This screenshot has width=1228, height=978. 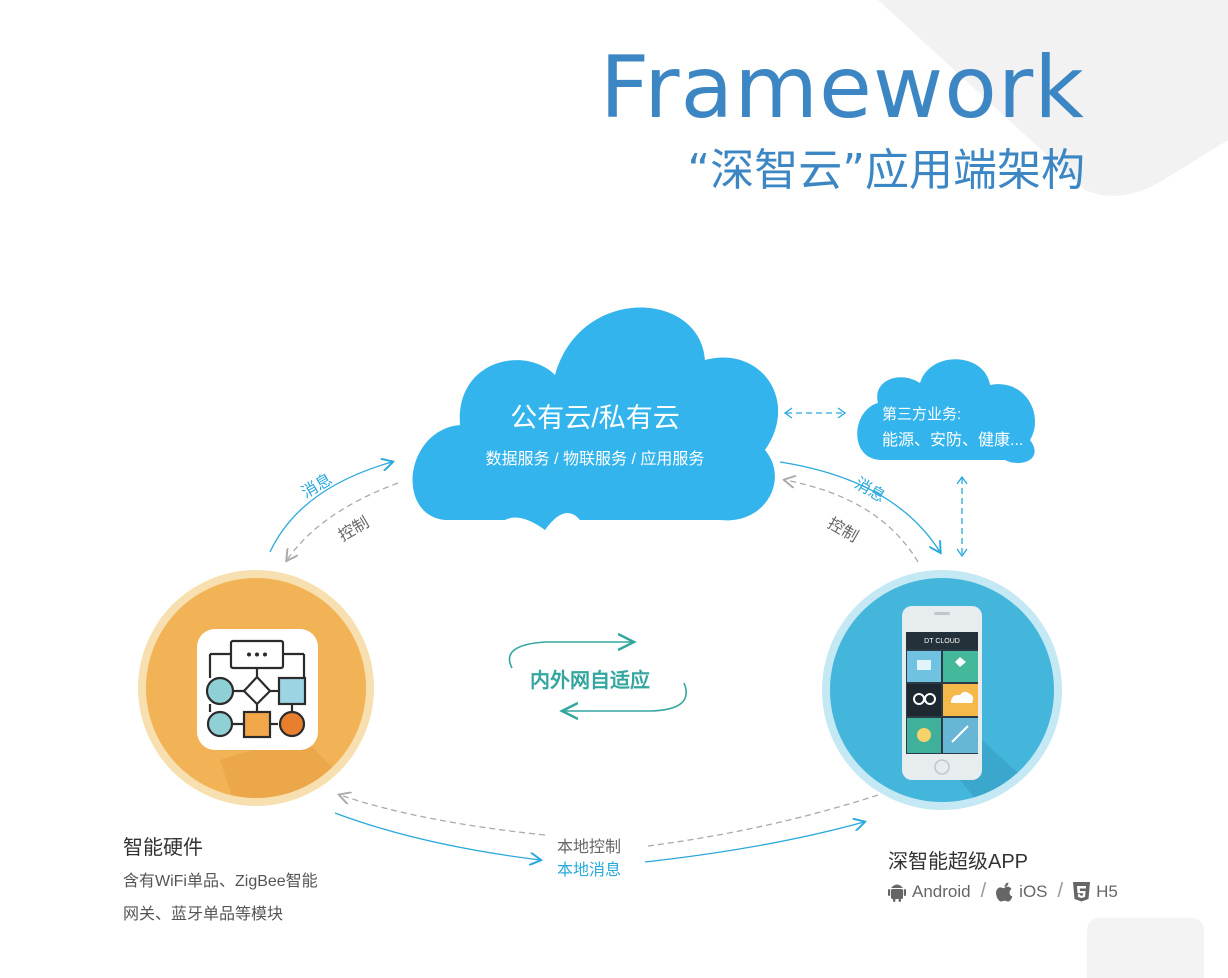 I want to click on app-title: 深智能超级APP, so click(x=958, y=862).